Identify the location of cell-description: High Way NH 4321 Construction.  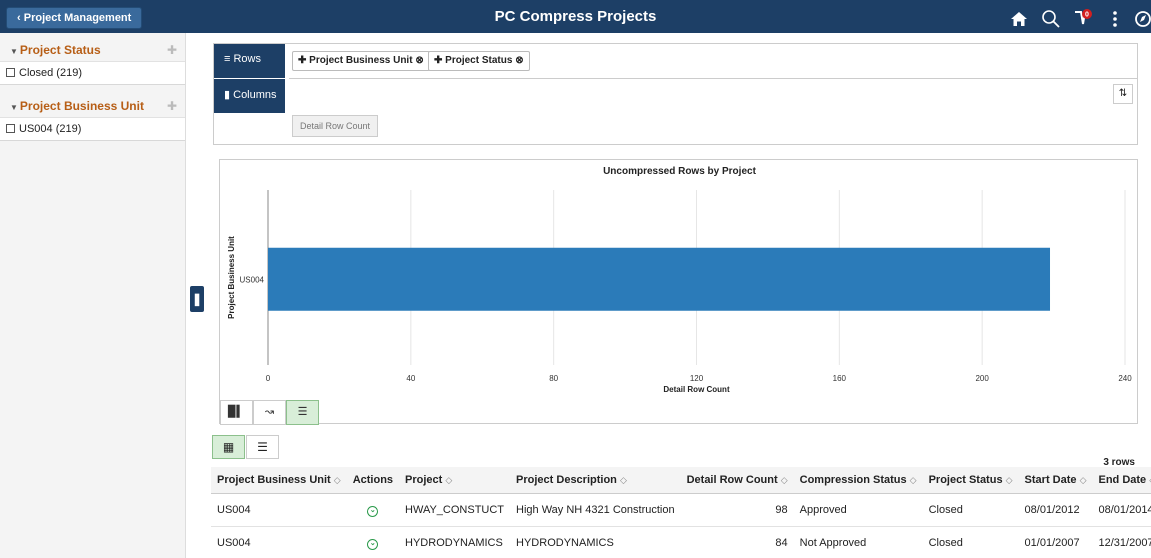
(595, 510).